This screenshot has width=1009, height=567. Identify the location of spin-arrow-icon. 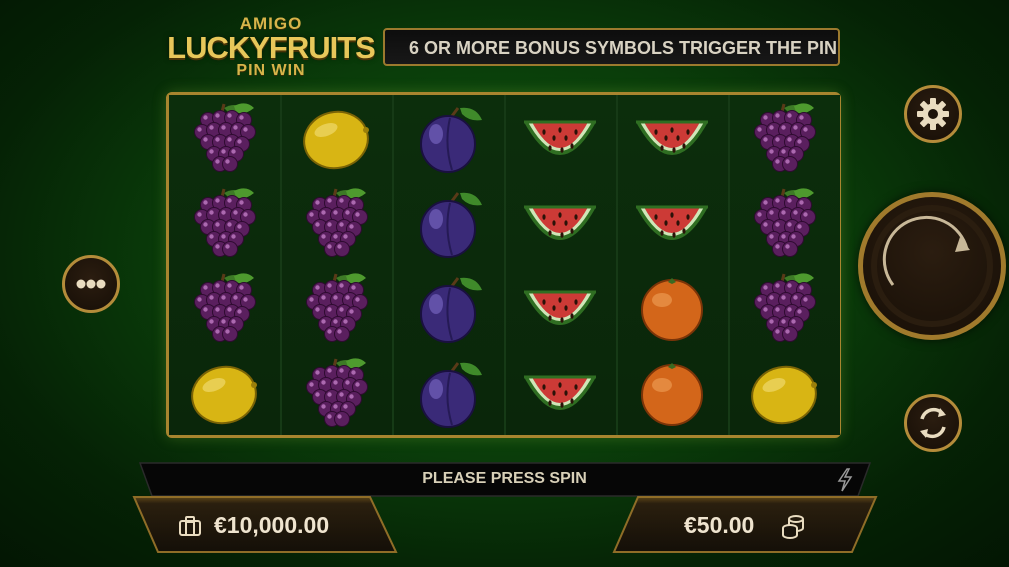
(932, 266).